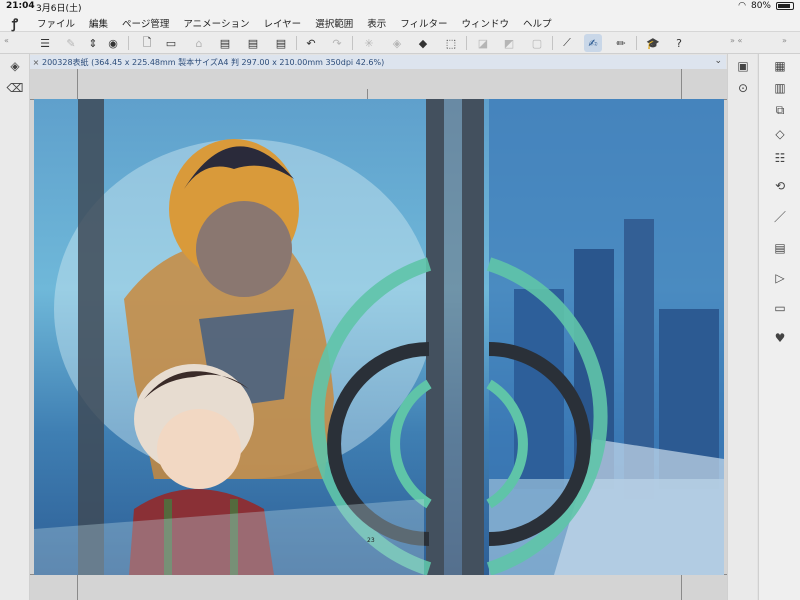 Image resolution: width=800 pixels, height=600 pixels. What do you see at coordinates (780, 110) in the screenshot?
I see `sub-tool-icon: ⧉` at bounding box center [780, 110].